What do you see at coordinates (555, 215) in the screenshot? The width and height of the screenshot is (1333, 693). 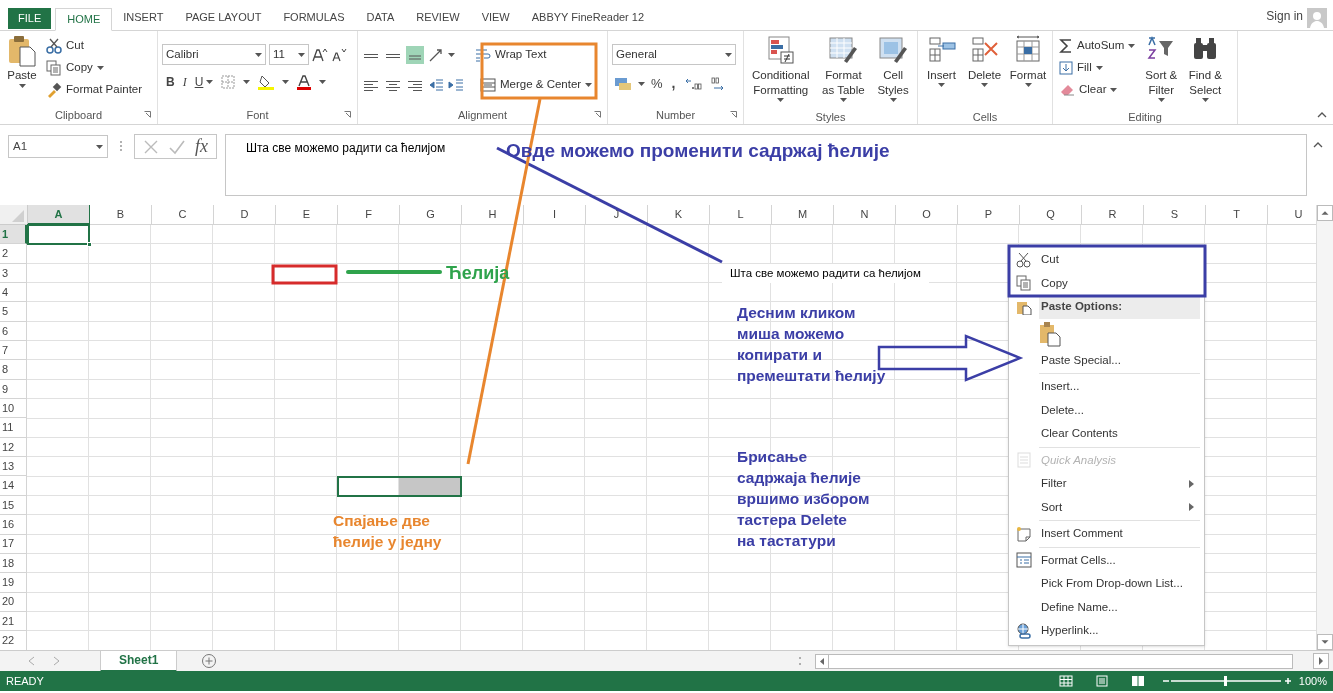 I see `column-header: I` at bounding box center [555, 215].